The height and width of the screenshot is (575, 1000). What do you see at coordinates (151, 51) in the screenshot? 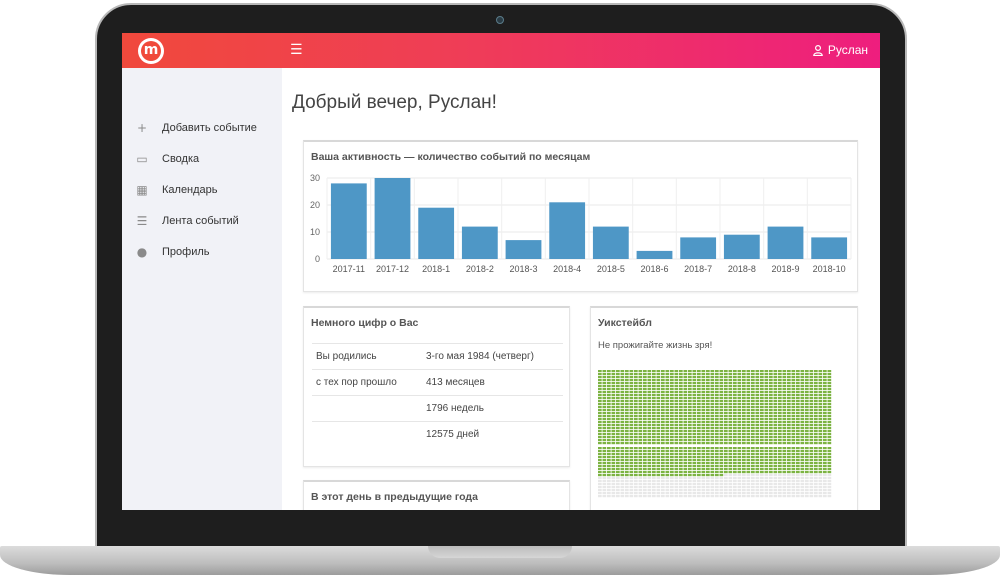
I see `app-logo: m` at bounding box center [151, 51].